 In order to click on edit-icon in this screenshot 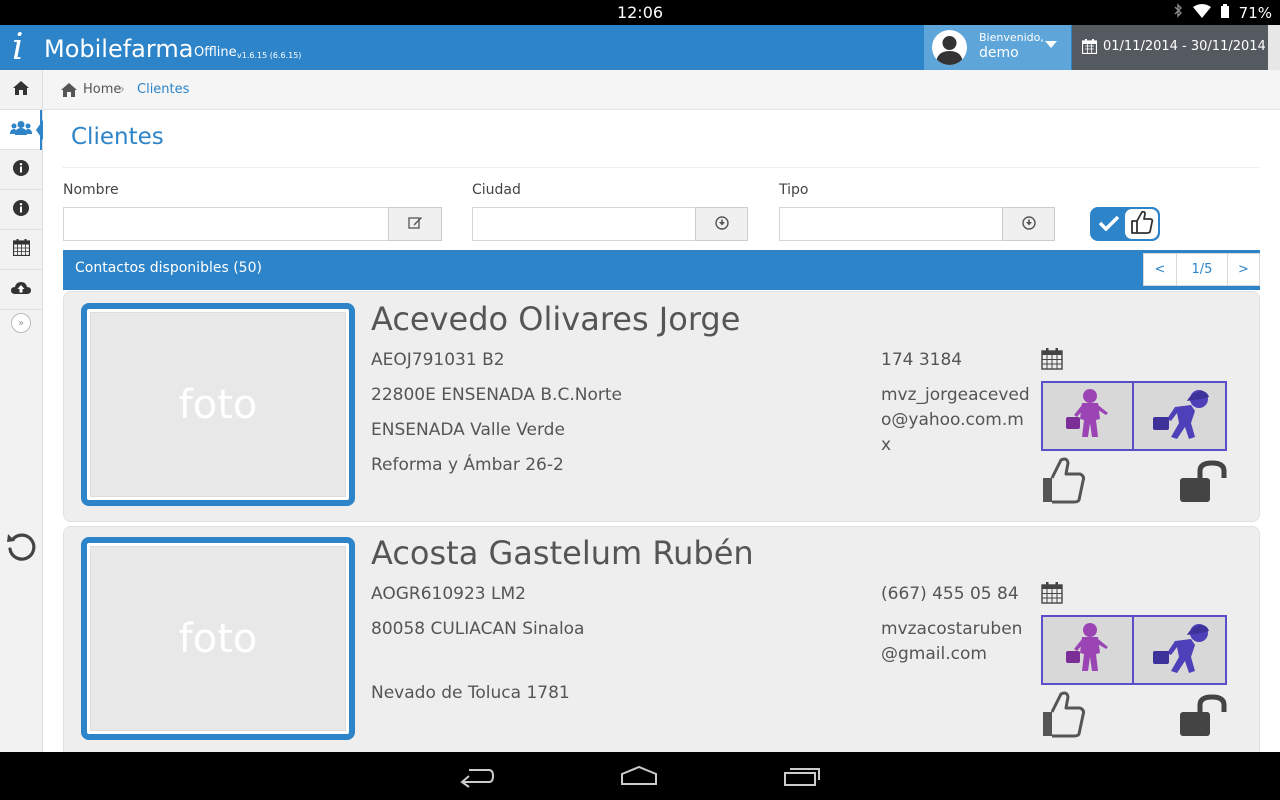, I will do `click(415, 224)`.